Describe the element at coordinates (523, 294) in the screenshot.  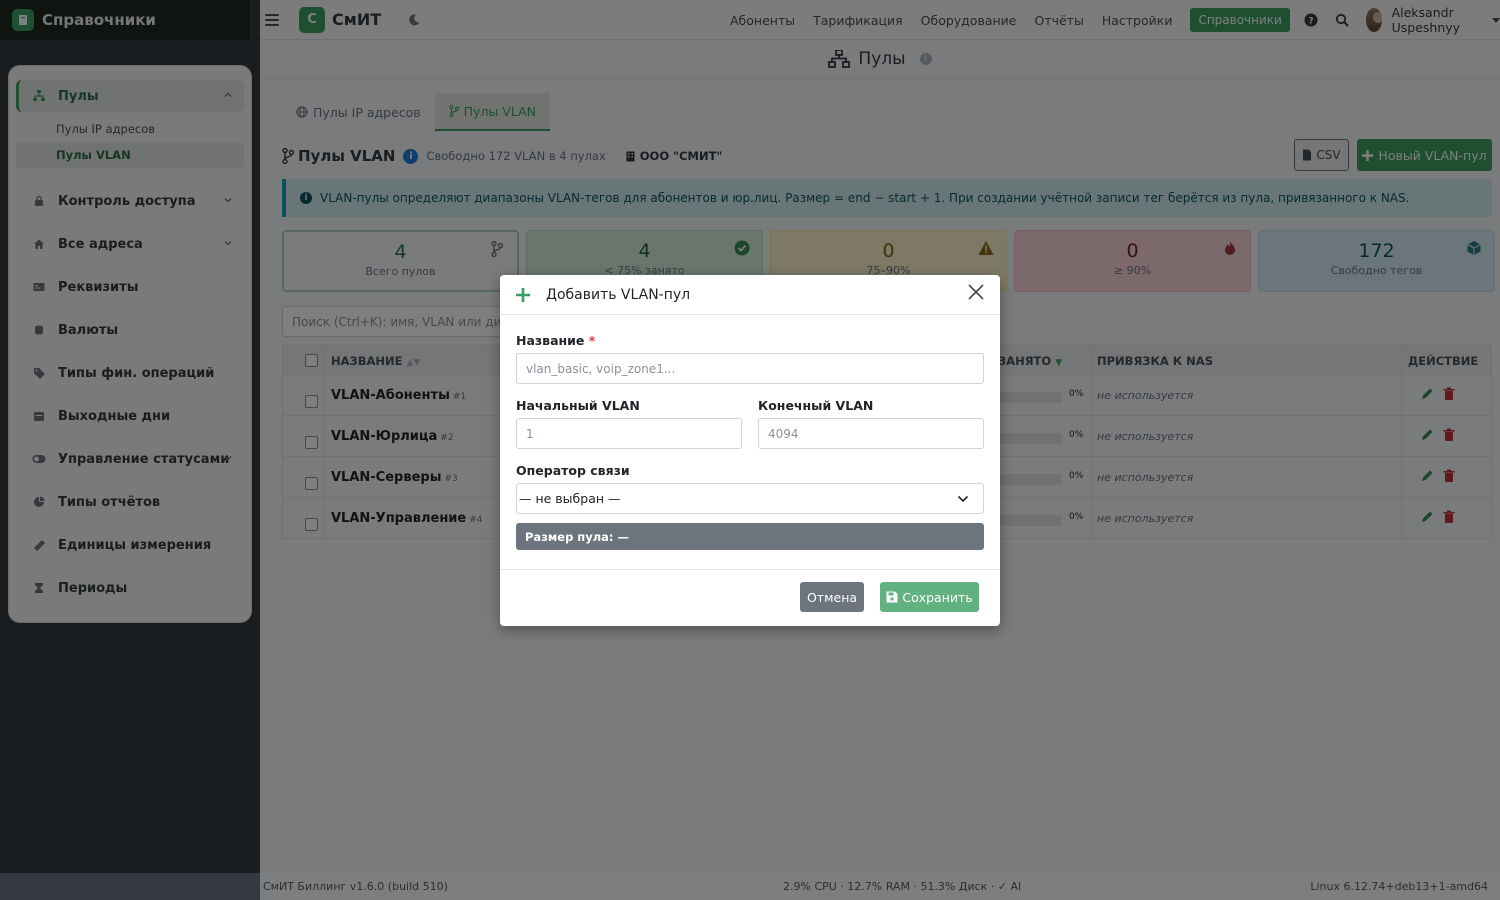
I see `plus-icon` at that location.